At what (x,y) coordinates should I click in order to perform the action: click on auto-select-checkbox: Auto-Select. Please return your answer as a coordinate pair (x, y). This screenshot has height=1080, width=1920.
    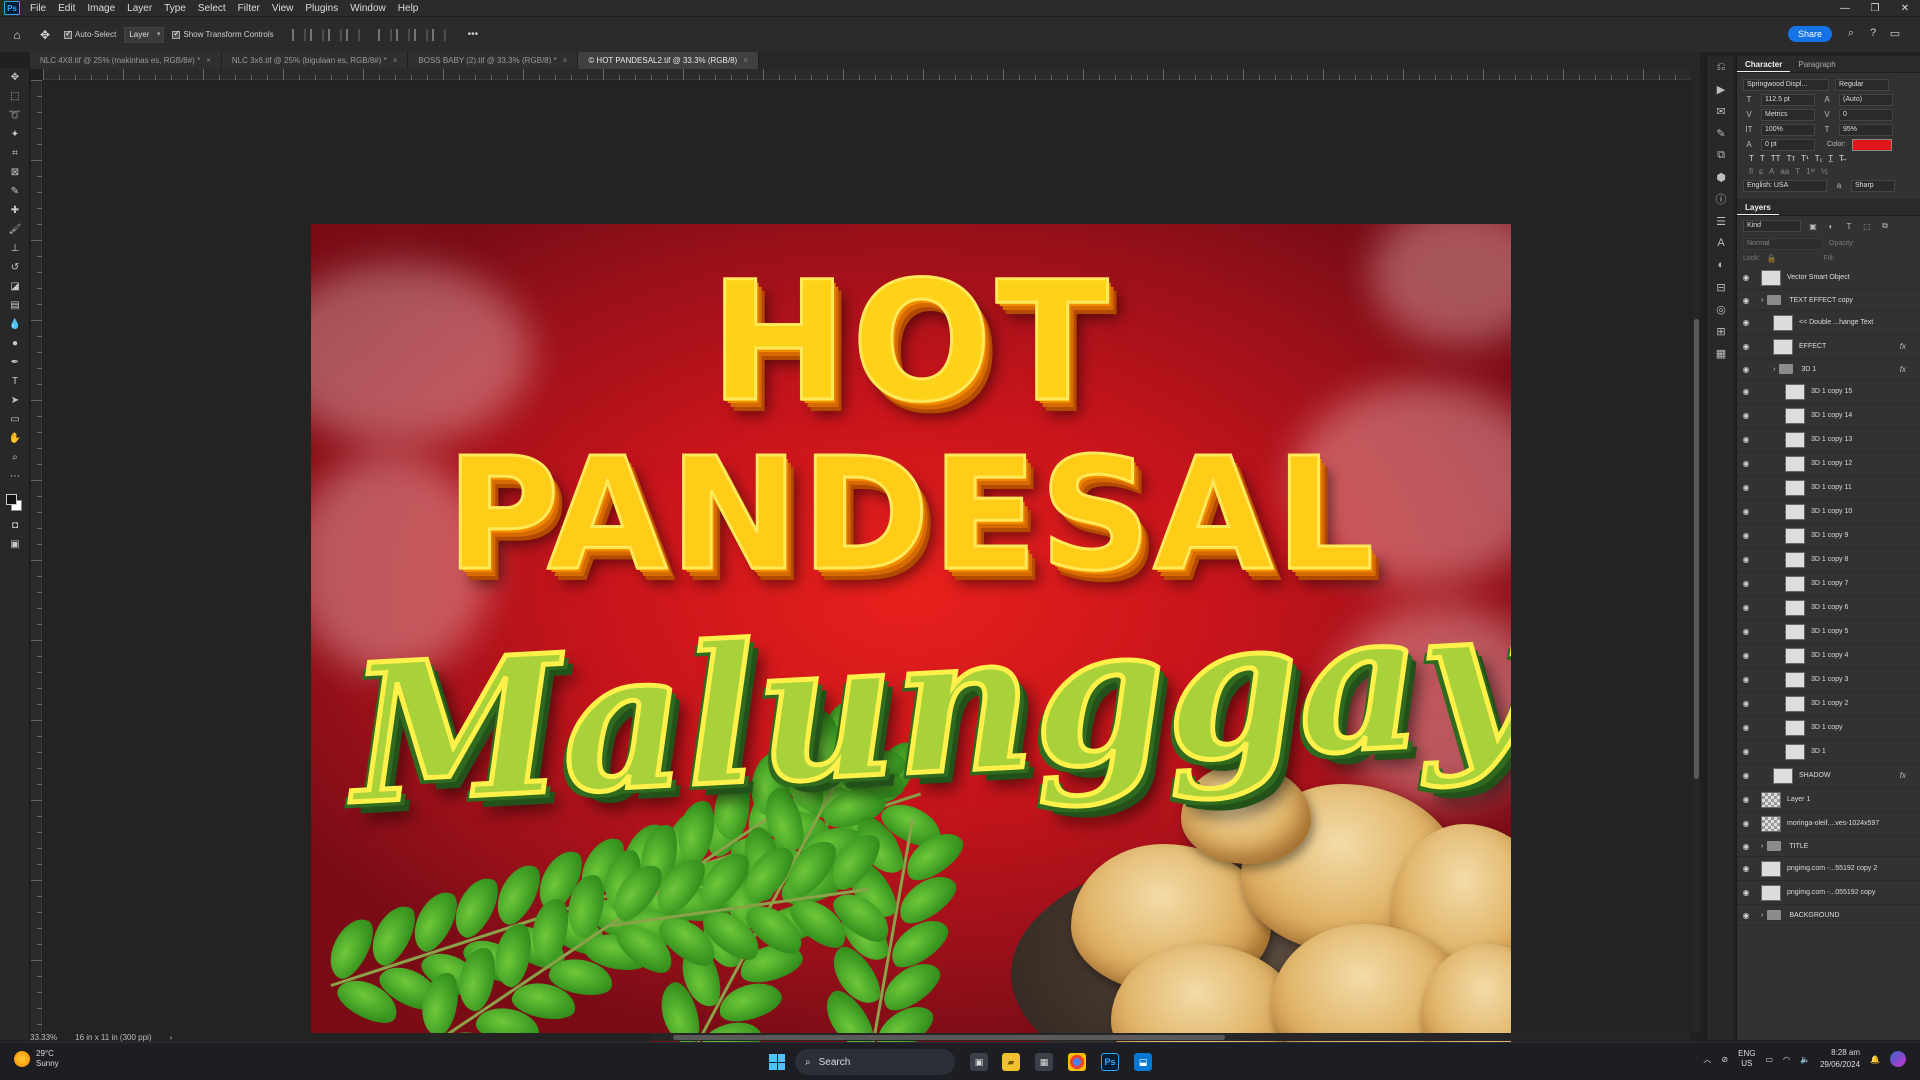
    Looking at the image, I should click on (90, 34).